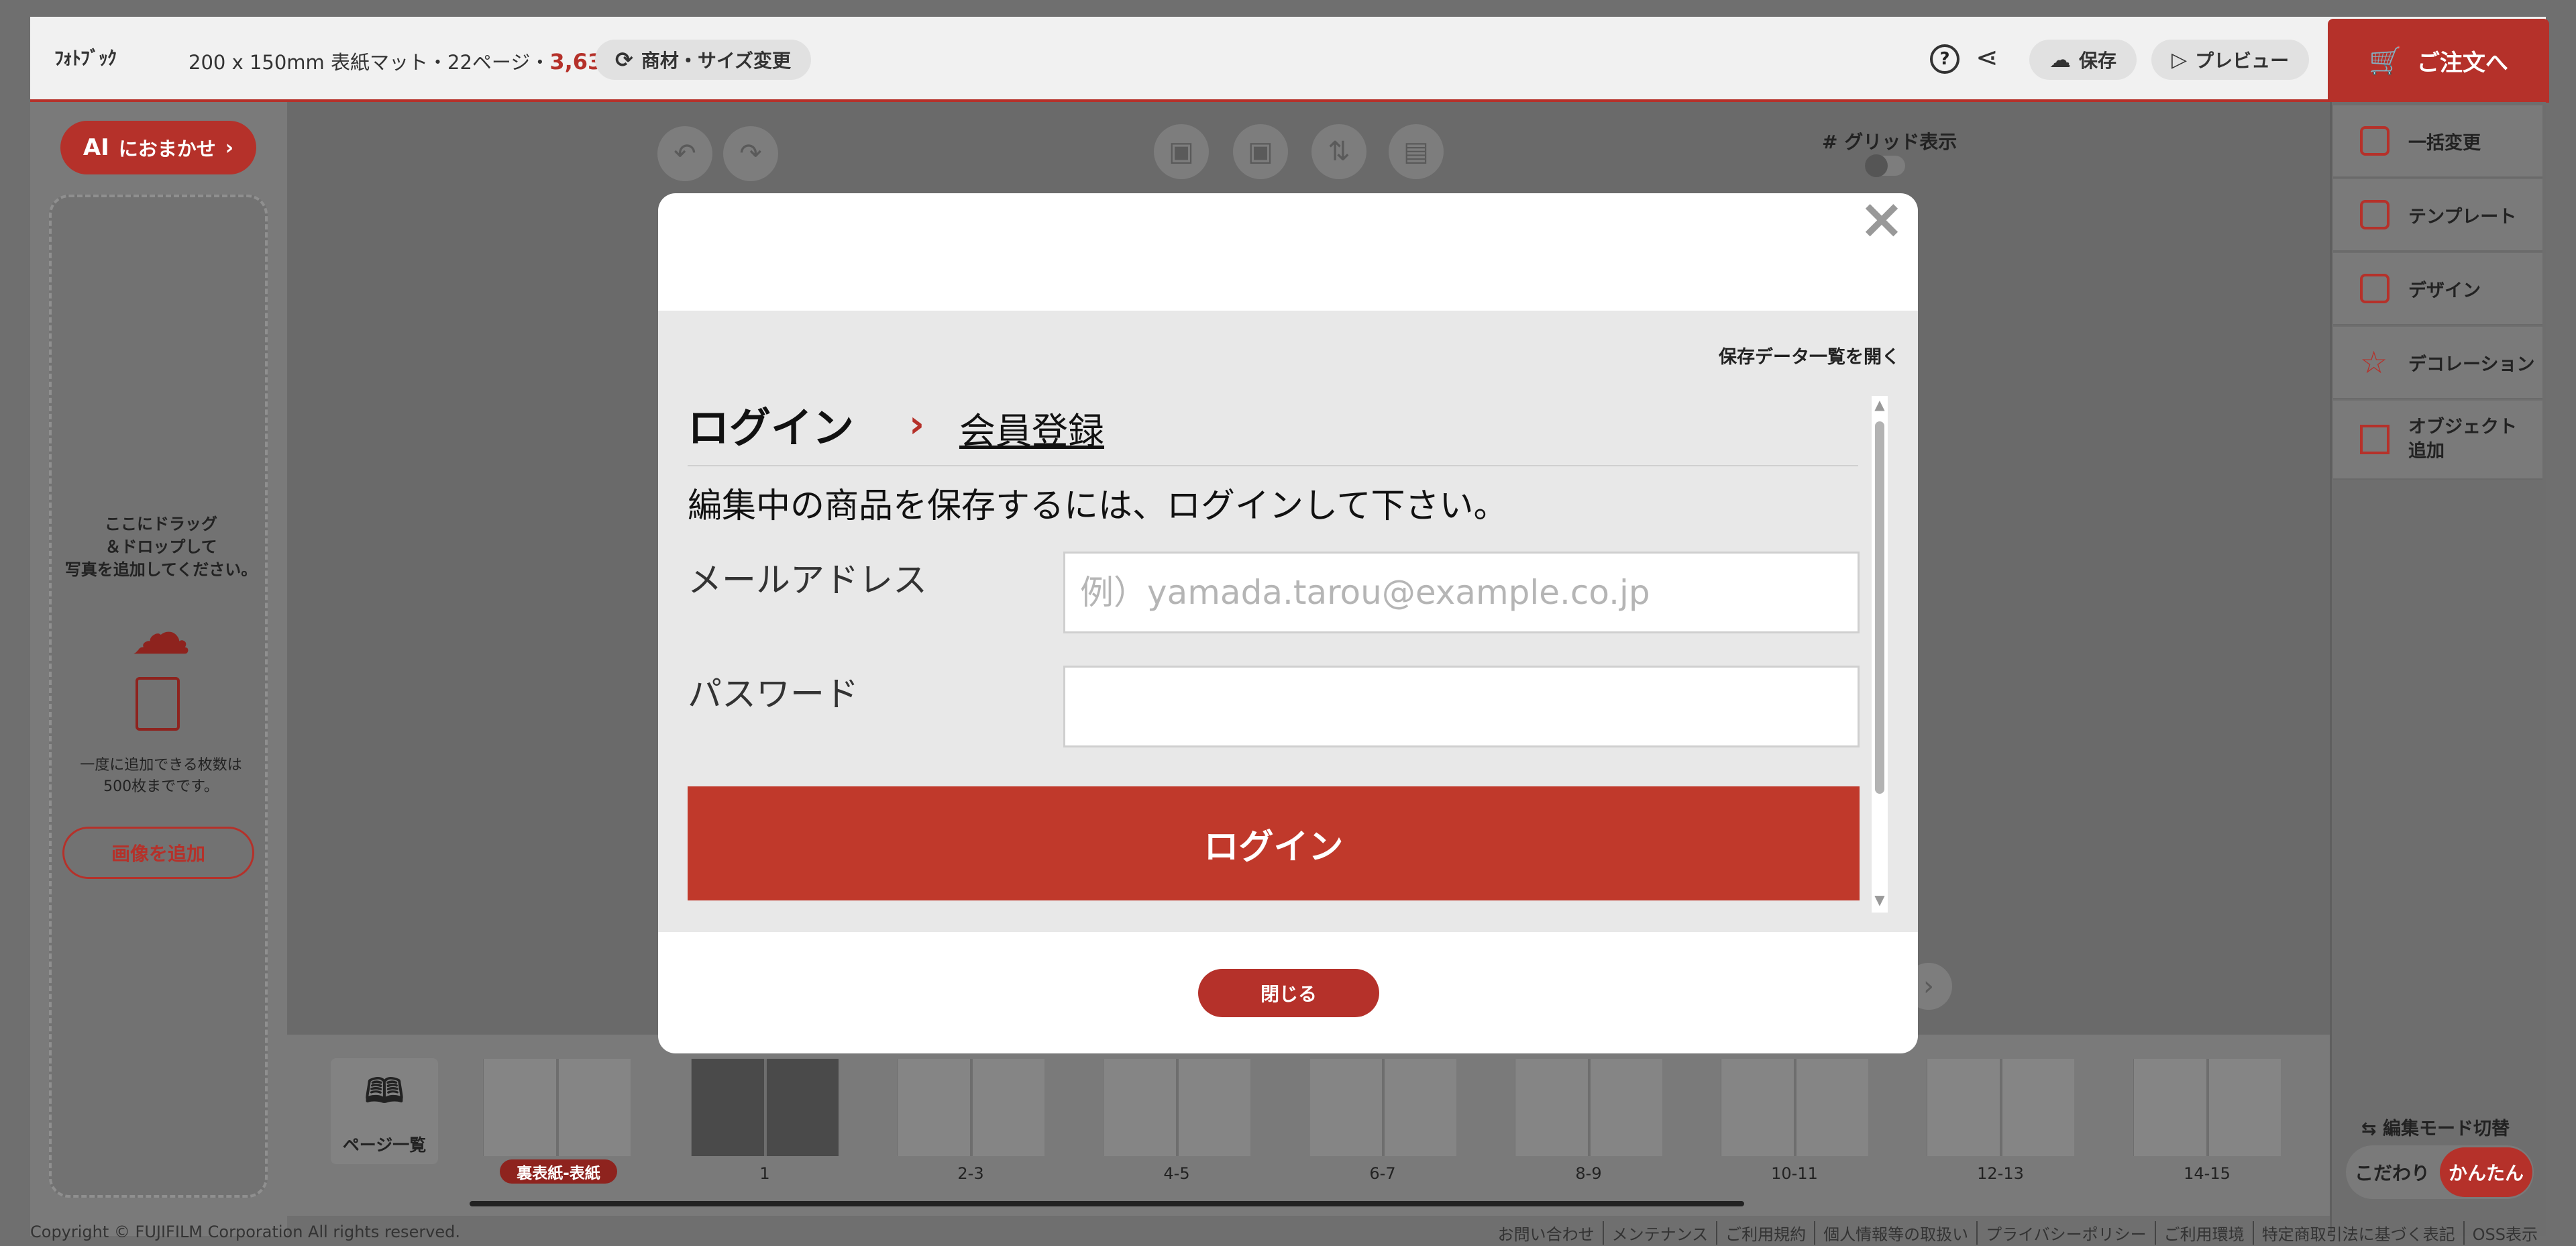 Image resolution: width=2576 pixels, height=1246 pixels. I want to click on order-button: 🛒 ご注文へ, so click(2438, 61).